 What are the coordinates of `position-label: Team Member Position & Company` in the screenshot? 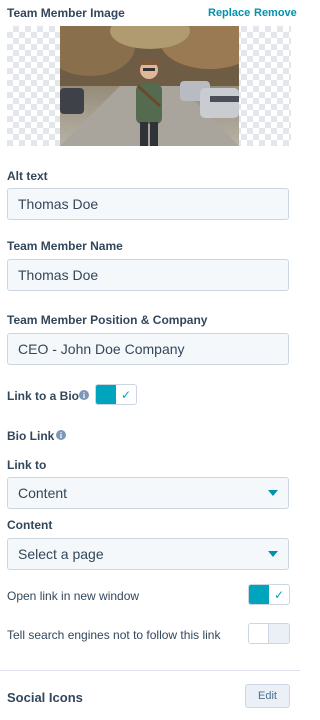 It's located at (107, 320).